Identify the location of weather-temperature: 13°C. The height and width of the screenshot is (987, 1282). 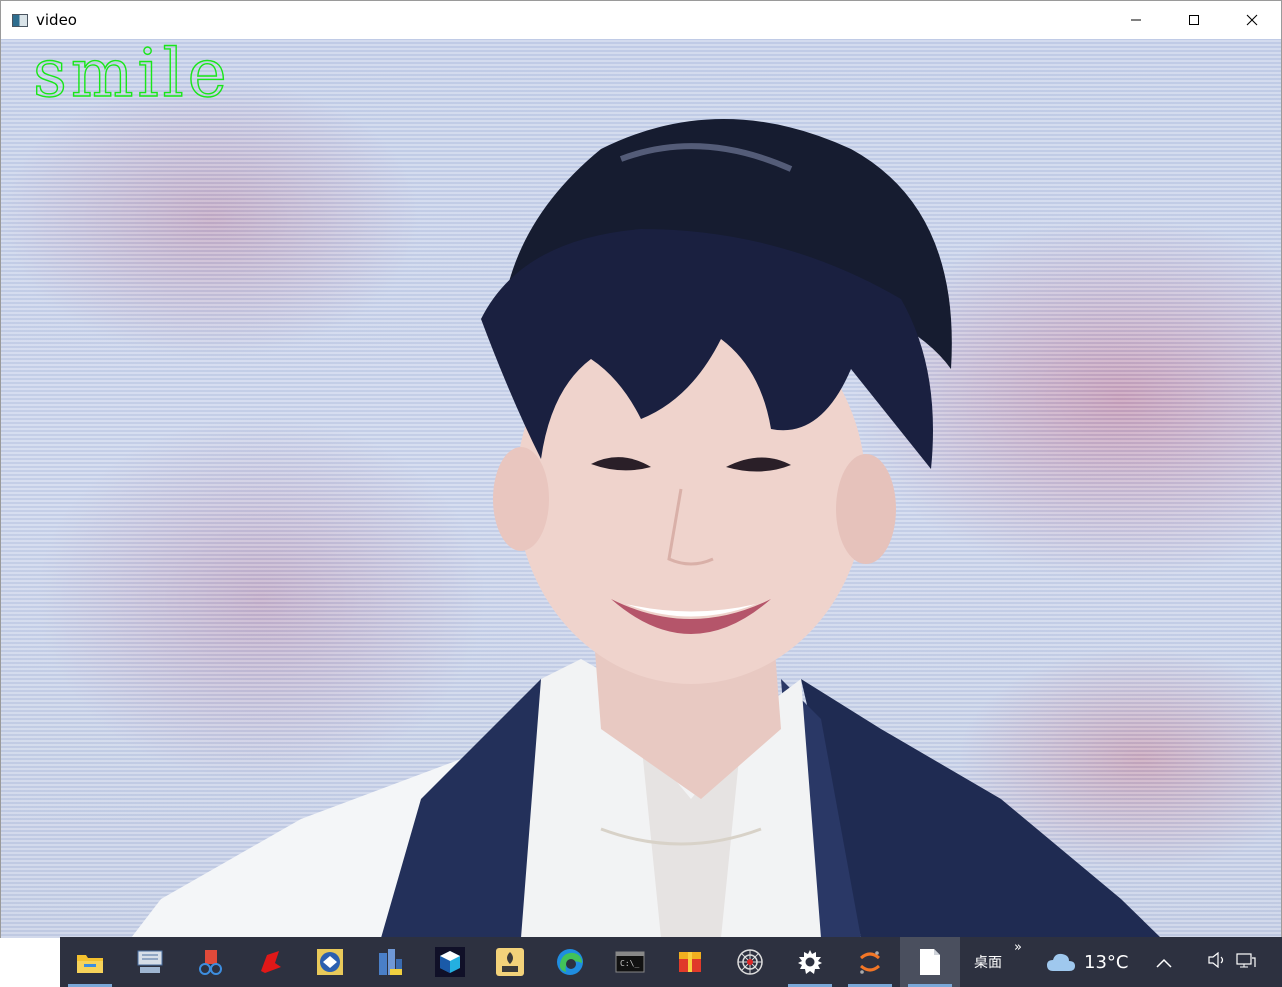
(1106, 962).